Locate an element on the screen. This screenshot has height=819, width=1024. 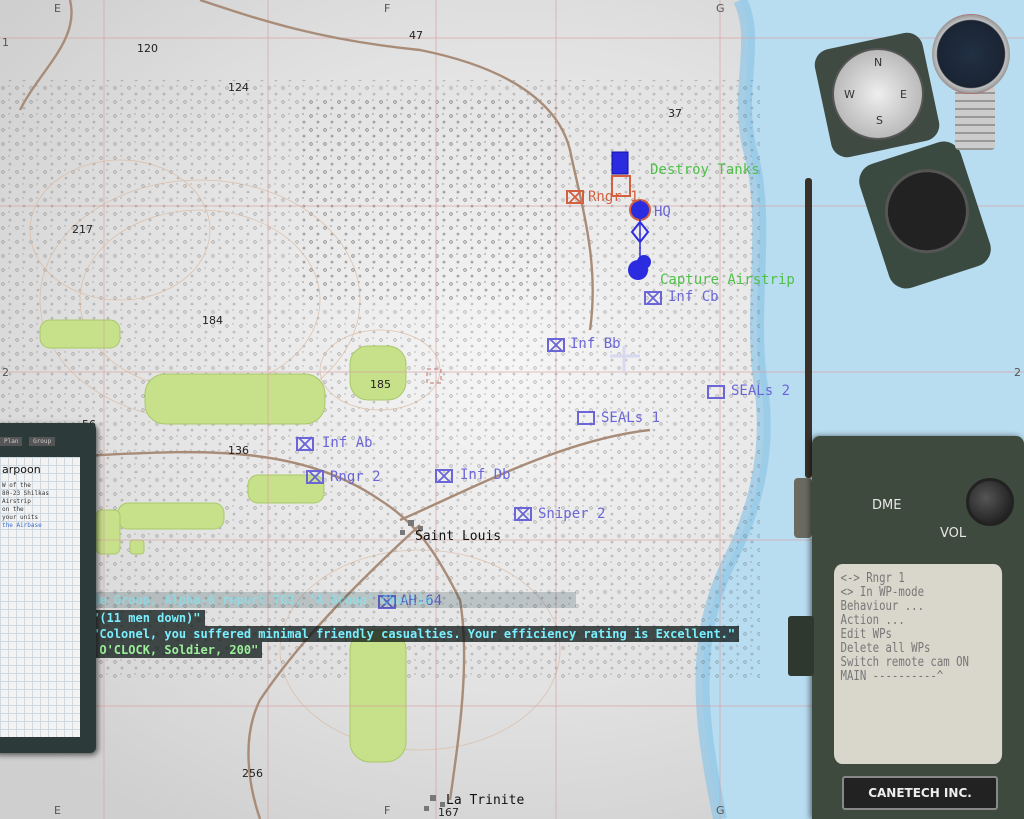
radio-menu-selected-unit: <-> Rngr 1 is located at coordinates (918, 579).